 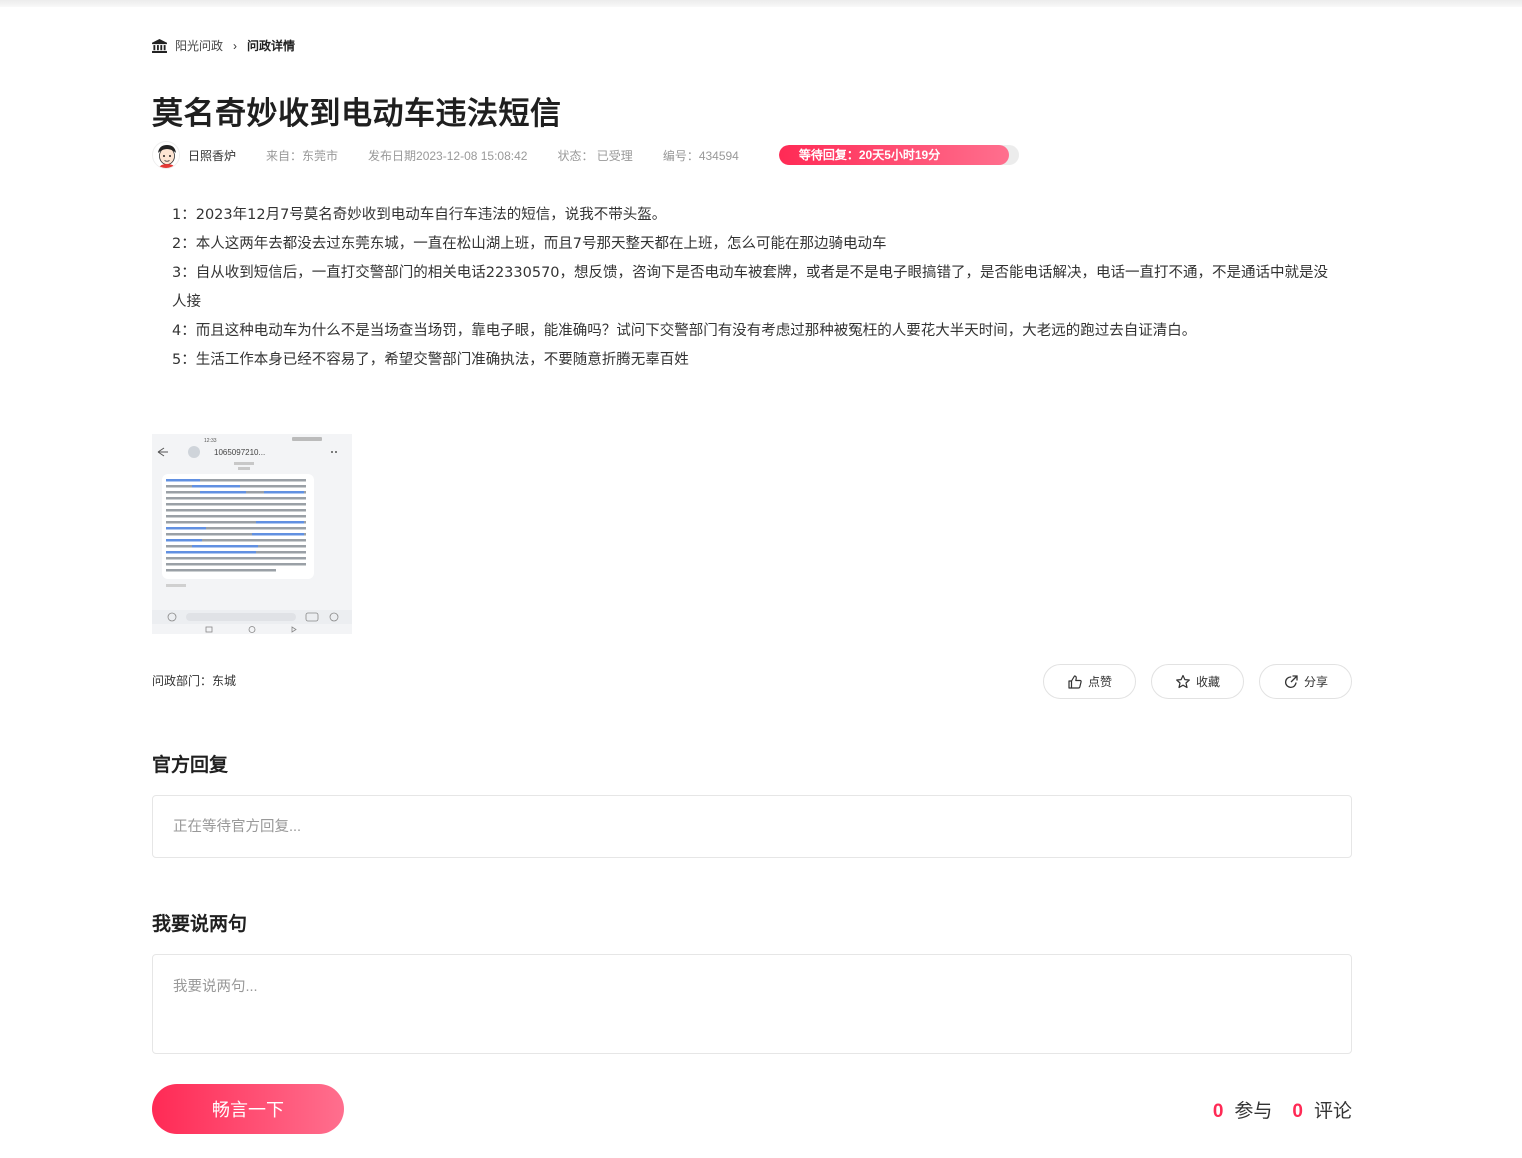 What do you see at coordinates (235, 45) in the screenshot?
I see `chevron-right-icon: ›` at bounding box center [235, 45].